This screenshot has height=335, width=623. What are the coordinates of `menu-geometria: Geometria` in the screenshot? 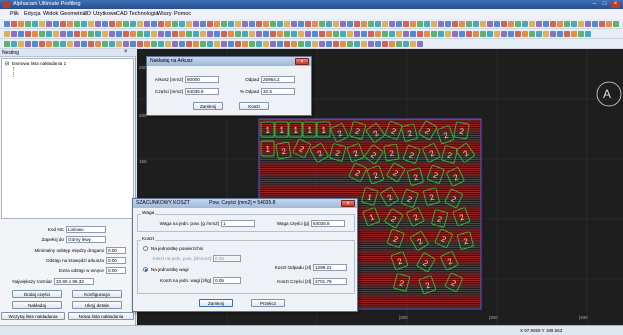 It's located at (73, 14).